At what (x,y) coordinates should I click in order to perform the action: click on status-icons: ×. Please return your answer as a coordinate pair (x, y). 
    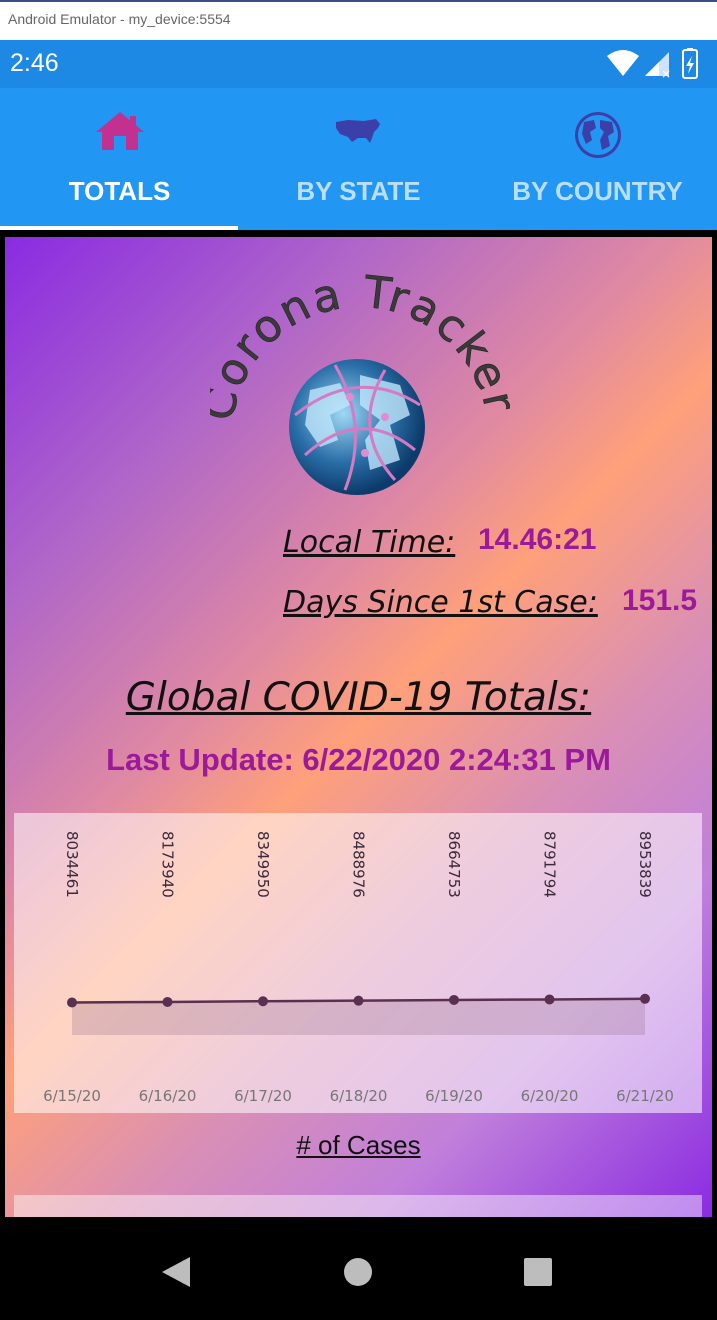
    Looking at the image, I should click on (652, 64).